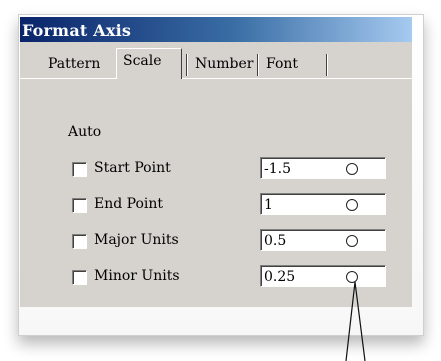 The width and height of the screenshot is (441, 361). What do you see at coordinates (323, 168) in the screenshot?
I see `start-point-input: -1.5` at bounding box center [323, 168].